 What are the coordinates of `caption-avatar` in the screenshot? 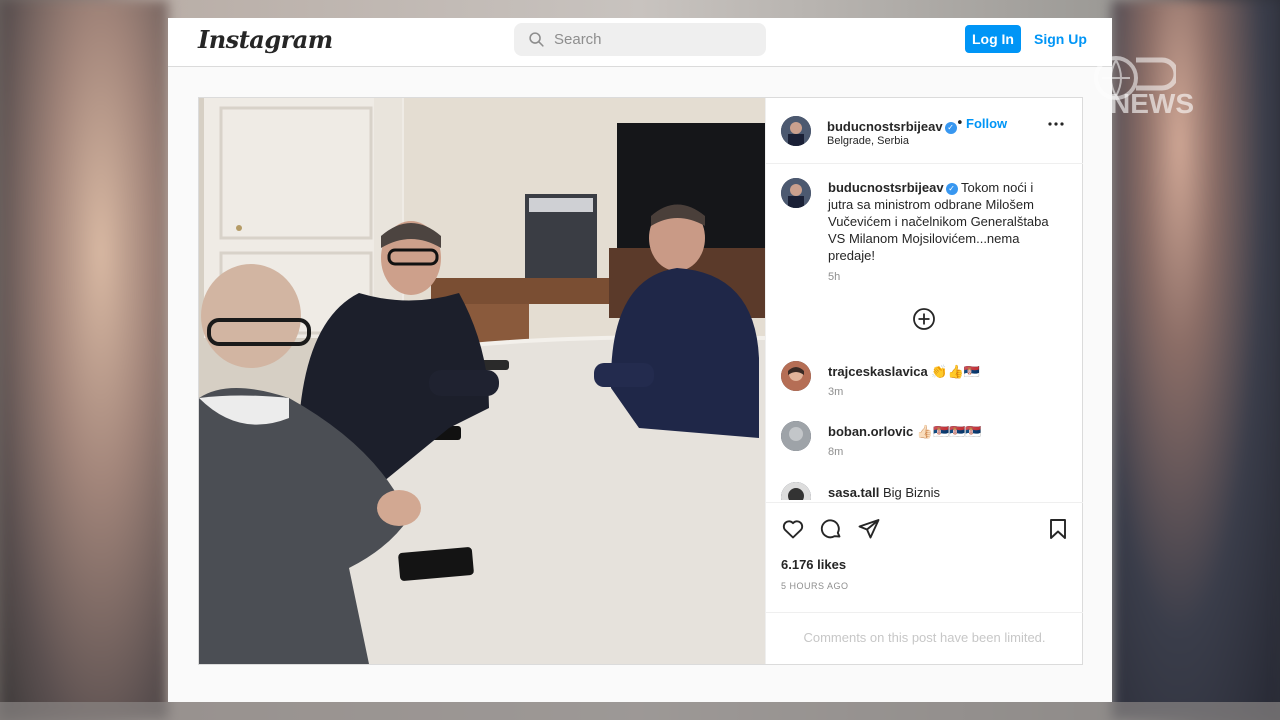 It's located at (796, 193).